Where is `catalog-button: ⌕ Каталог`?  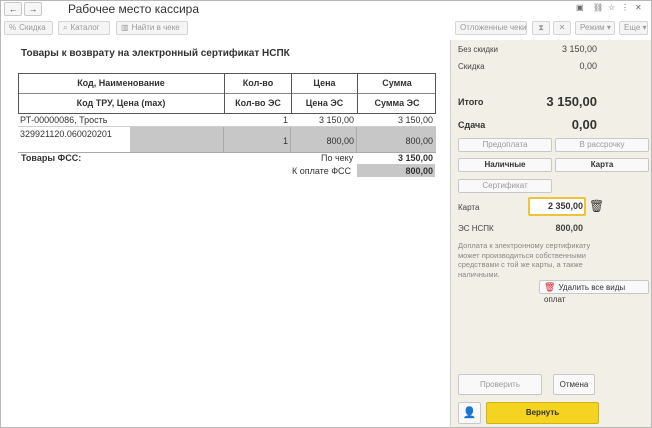
catalog-button: ⌕ Каталог is located at coordinates (84, 28).